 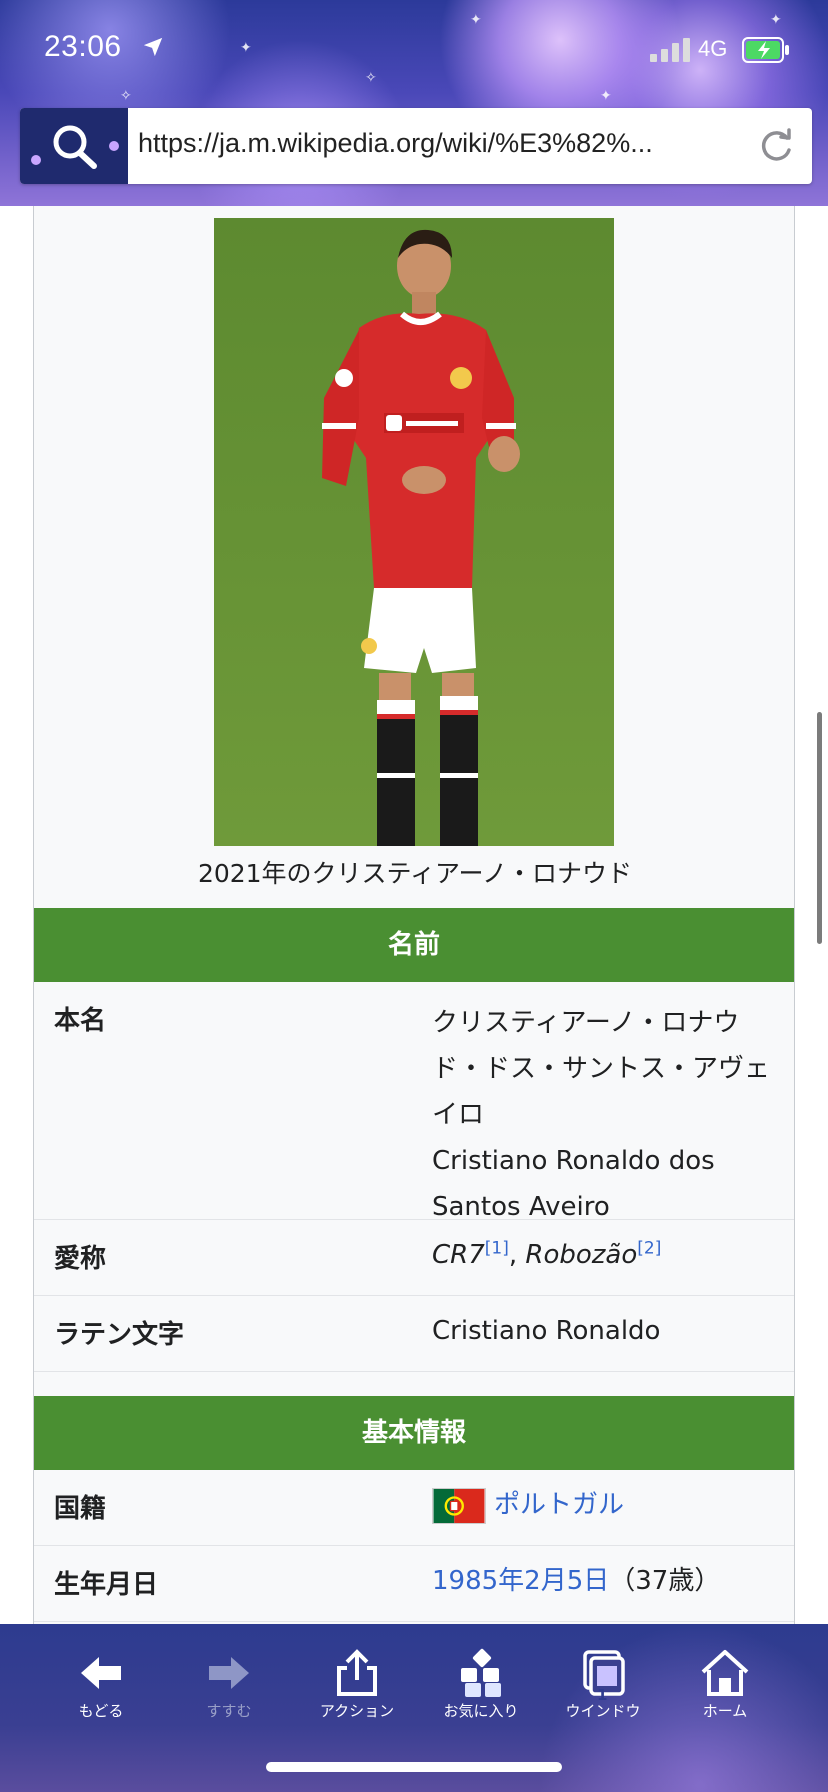 What do you see at coordinates (481, 1711) in the screenshot?
I see `favorites-label: お気に入り` at bounding box center [481, 1711].